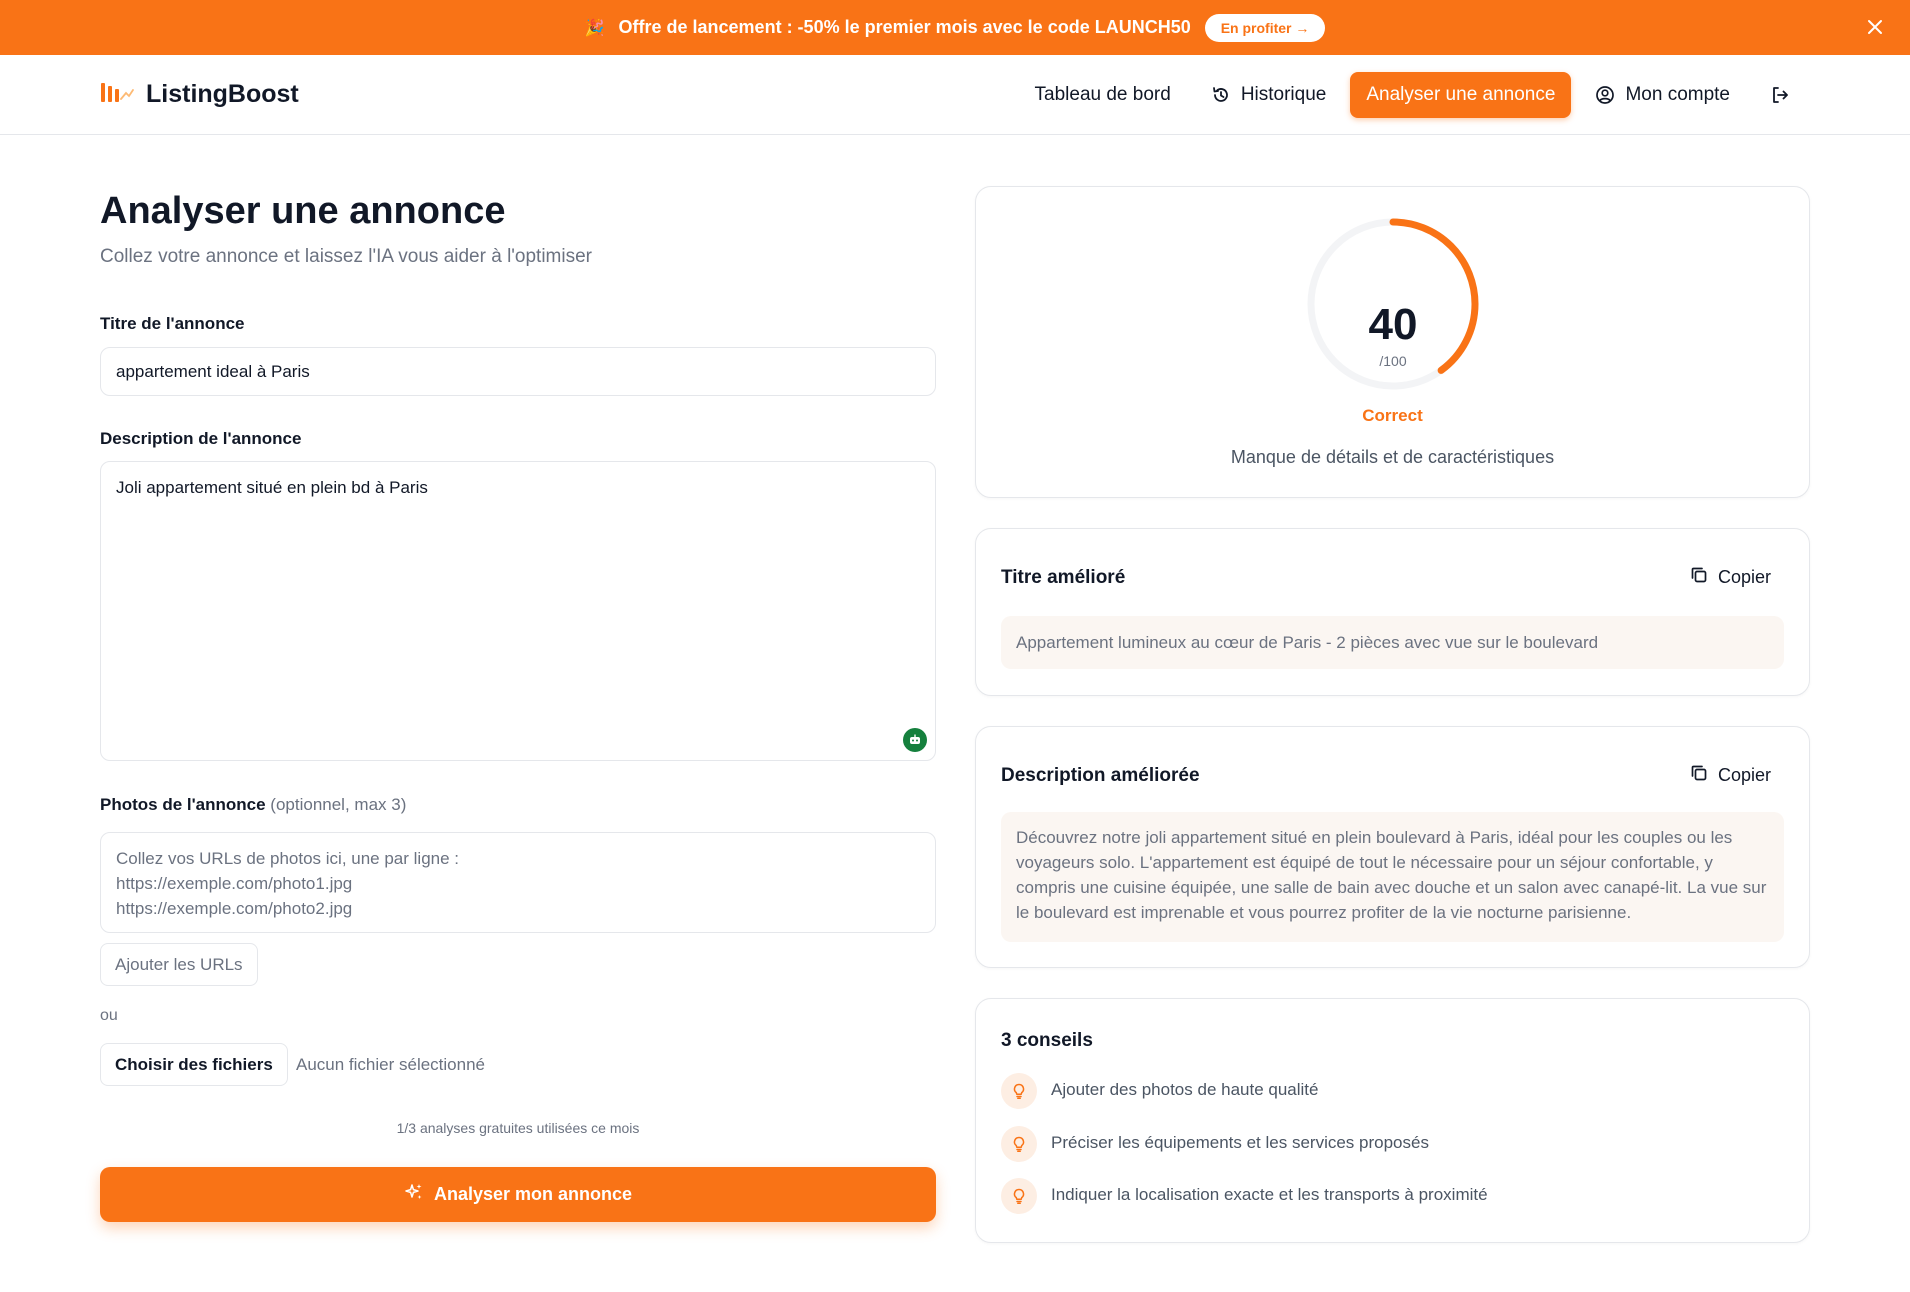 The height and width of the screenshot is (1292, 1910). I want to click on improved-description-heading: Description améliorée, so click(1100, 775).